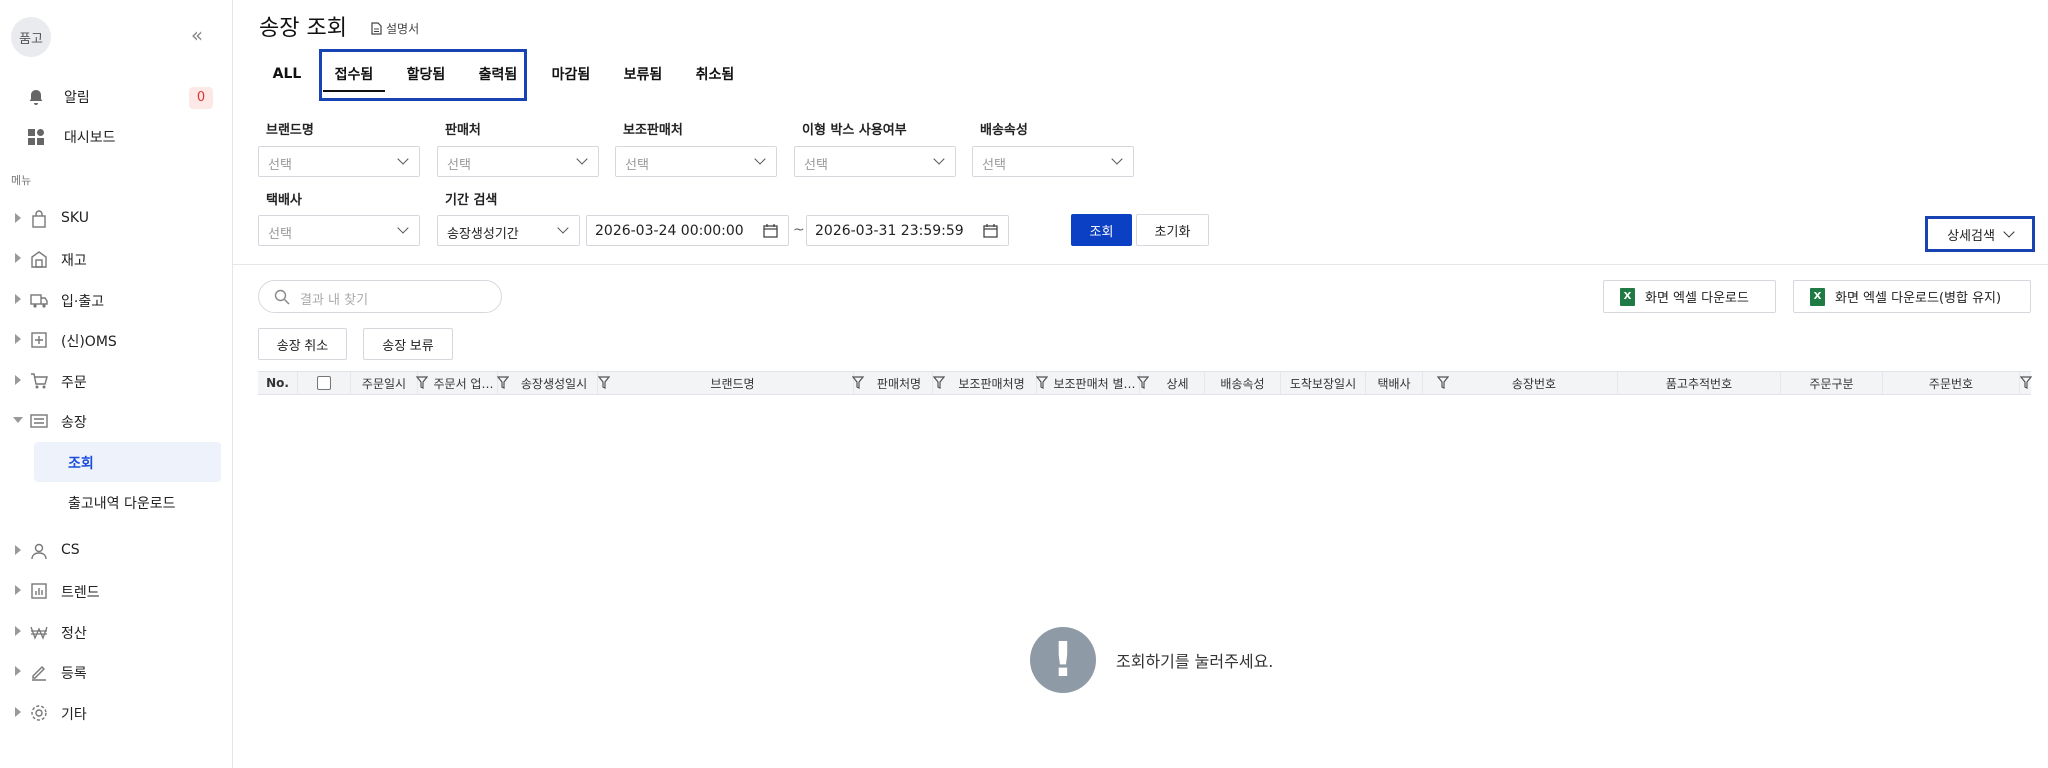 The image size is (2048, 768). What do you see at coordinates (403, 29) in the screenshot?
I see `manual-label: 설명서` at bounding box center [403, 29].